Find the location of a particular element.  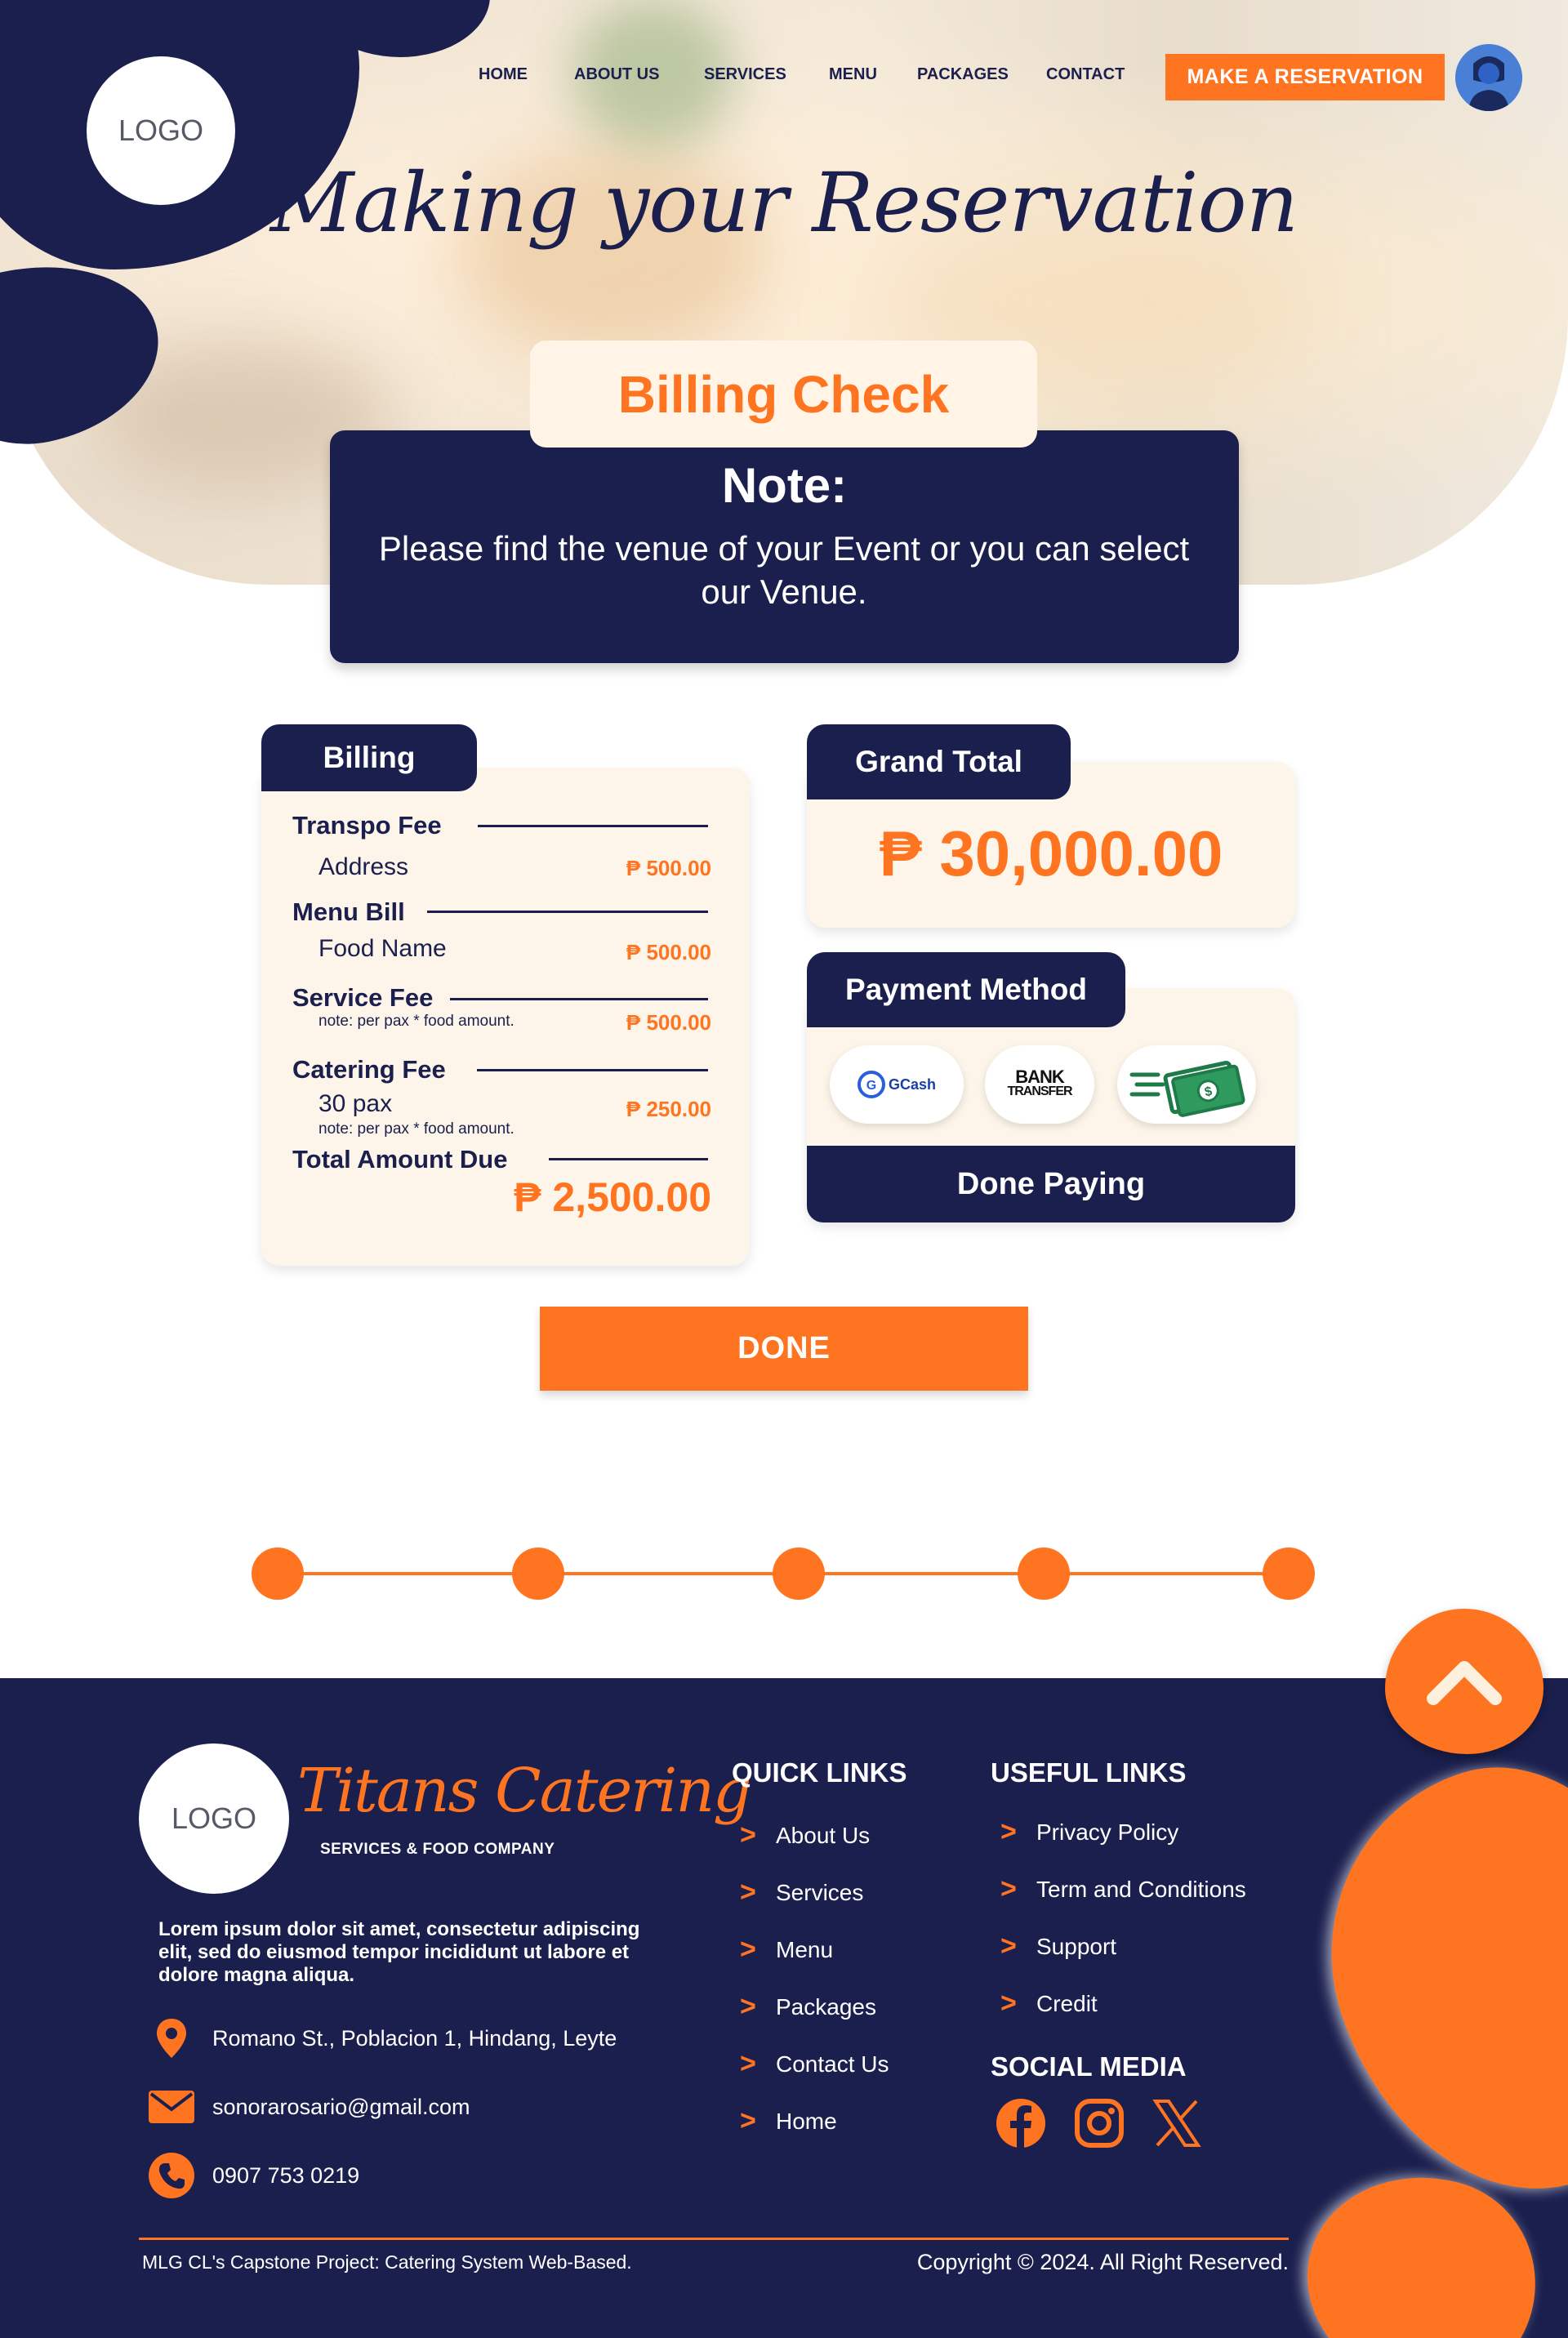

link-label: Menu is located at coordinates (805, 1949).